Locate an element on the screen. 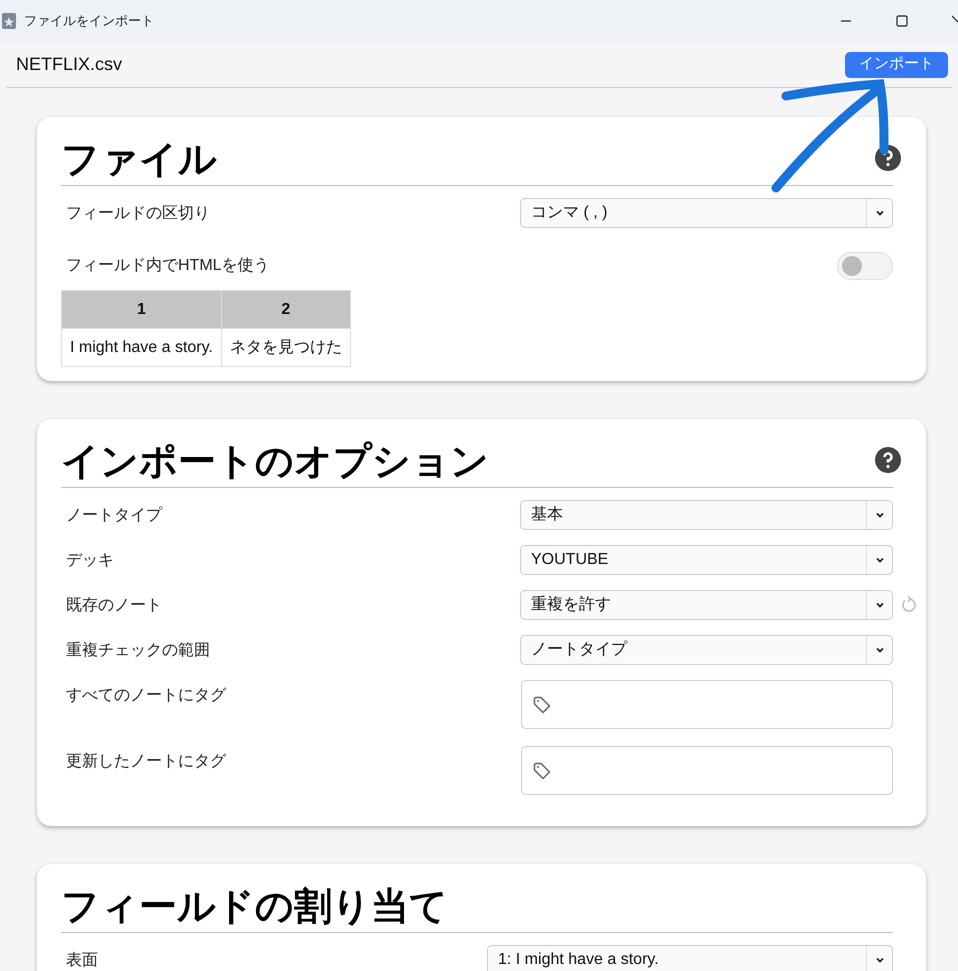 The image size is (958, 971). select-dropdown: 重複を許す is located at coordinates (706, 605).